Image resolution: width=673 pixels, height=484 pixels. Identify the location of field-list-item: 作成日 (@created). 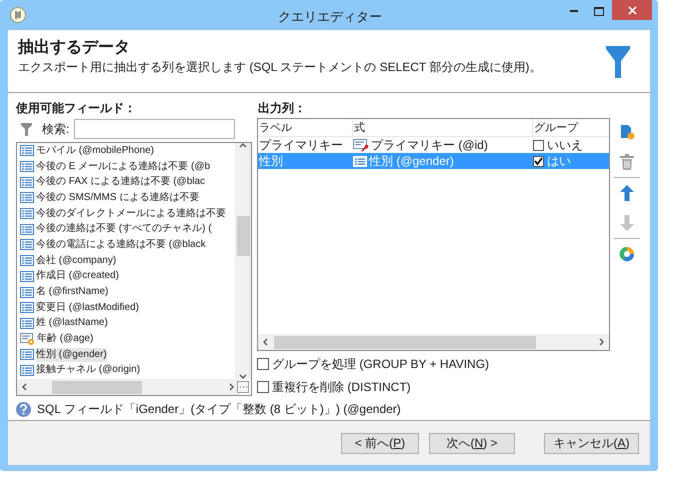
(77, 276).